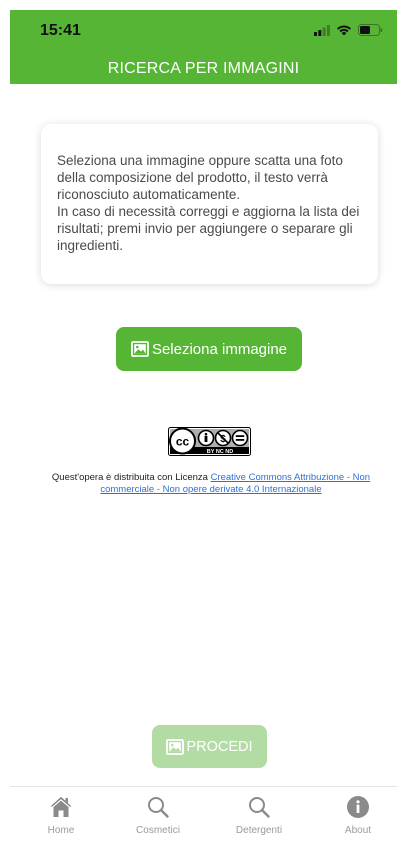 This screenshot has height=854, width=397. I want to click on nav-label-about: About, so click(358, 830).